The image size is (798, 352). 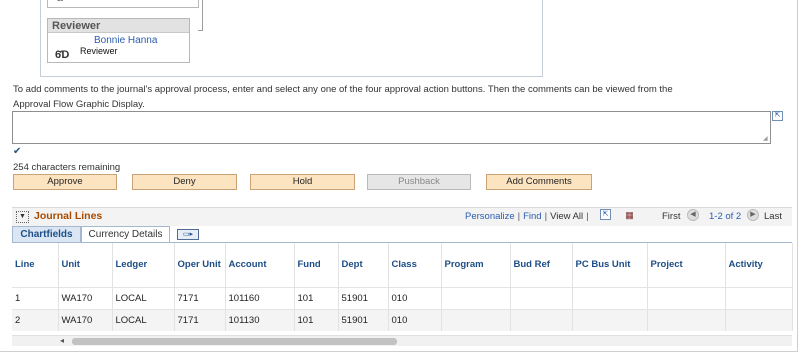 What do you see at coordinates (490, 216) in the screenshot?
I see `personalize-link: Personalize` at bounding box center [490, 216].